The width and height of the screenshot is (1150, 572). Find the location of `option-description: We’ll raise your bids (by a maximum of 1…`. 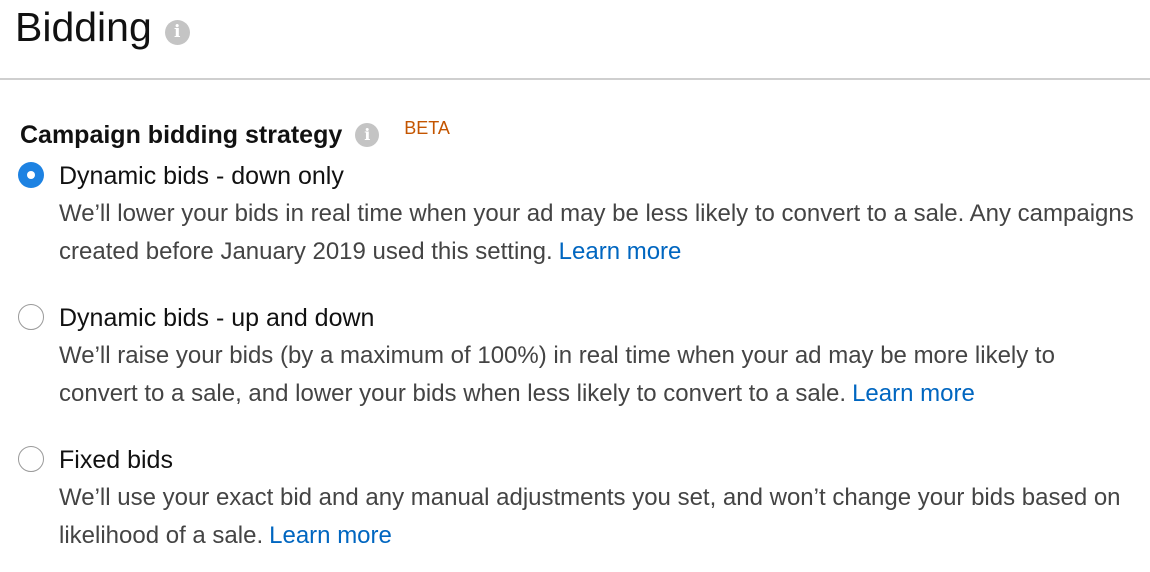

option-description: We’ll raise your bids (by a maximum of 1… is located at coordinates (599, 375).